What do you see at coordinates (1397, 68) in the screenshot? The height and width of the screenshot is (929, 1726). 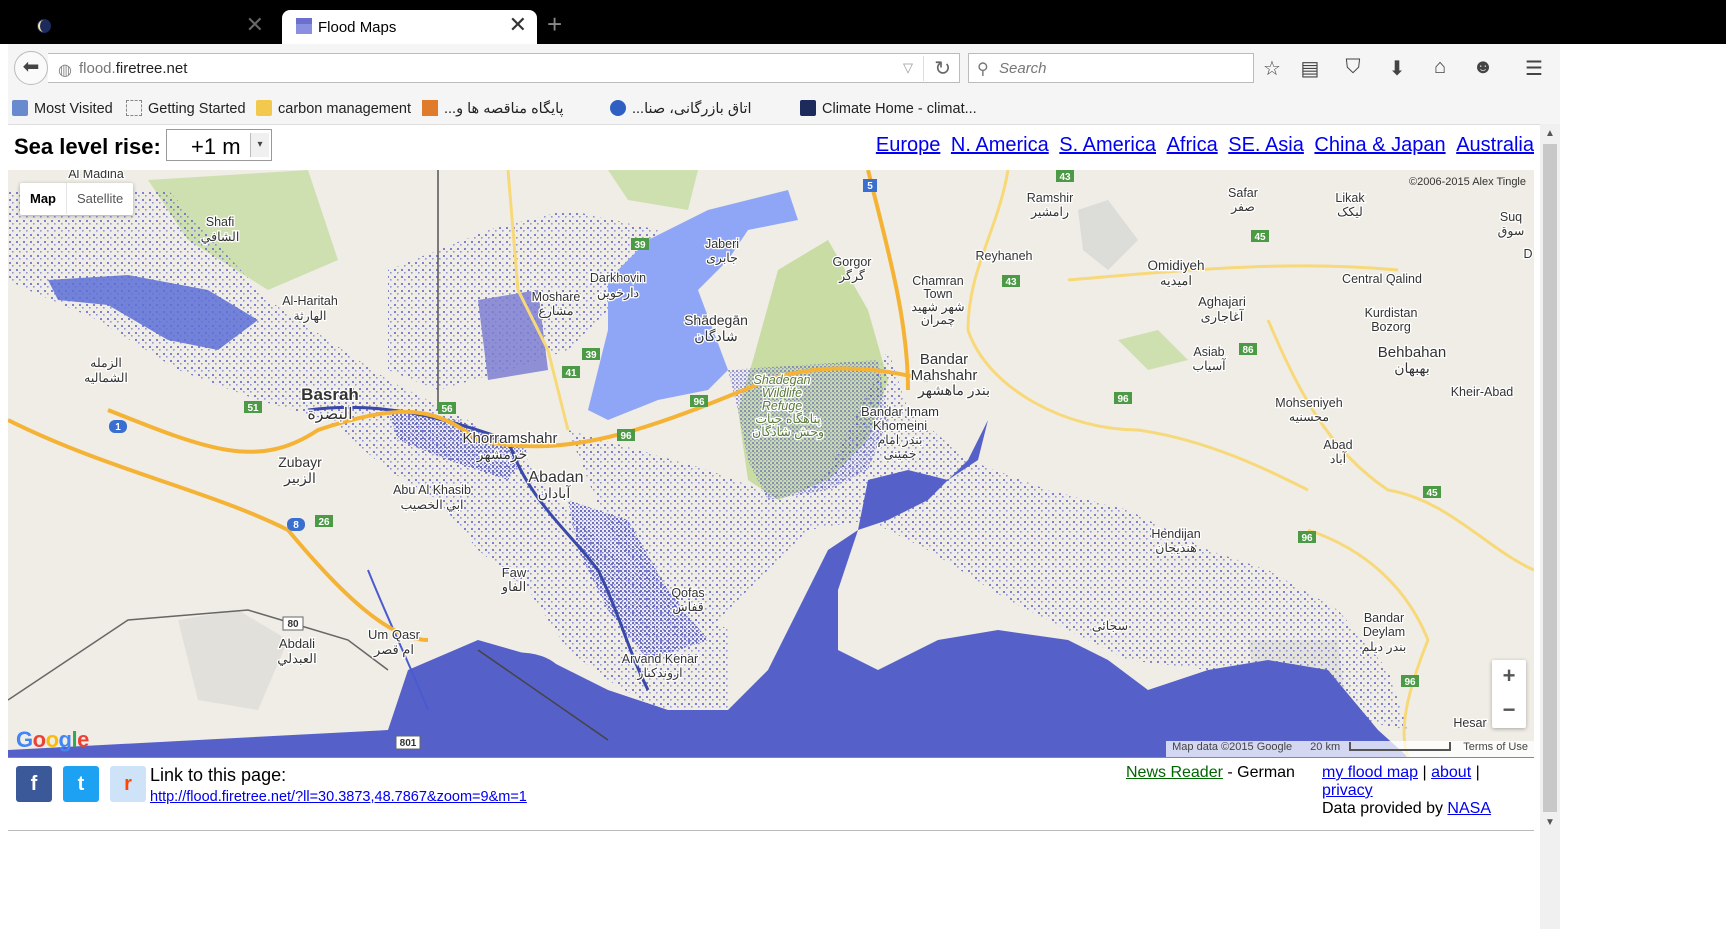 I see `download-arrow-icon: ⬇` at bounding box center [1397, 68].